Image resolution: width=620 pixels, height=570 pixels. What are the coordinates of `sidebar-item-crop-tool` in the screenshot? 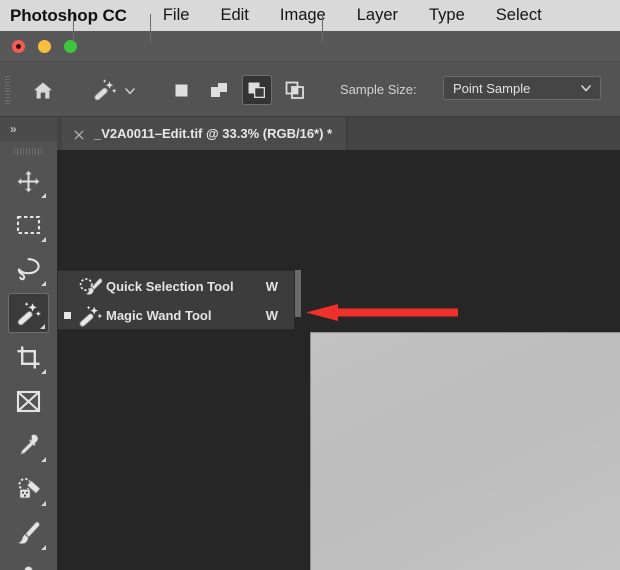 It's located at (28, 357).